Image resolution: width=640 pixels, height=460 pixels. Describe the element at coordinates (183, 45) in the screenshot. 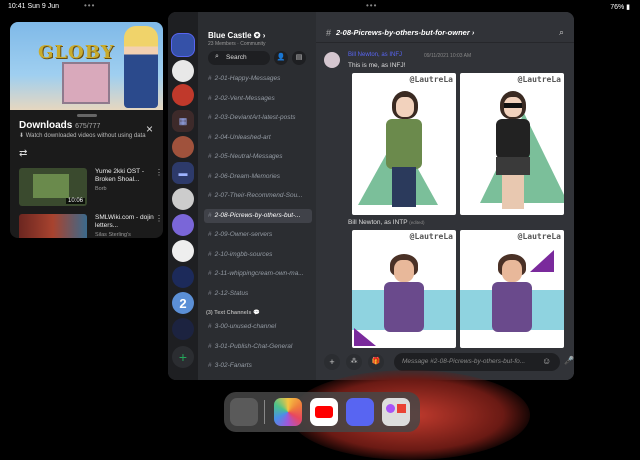

I see `server-icon-blue-castle` at that location.